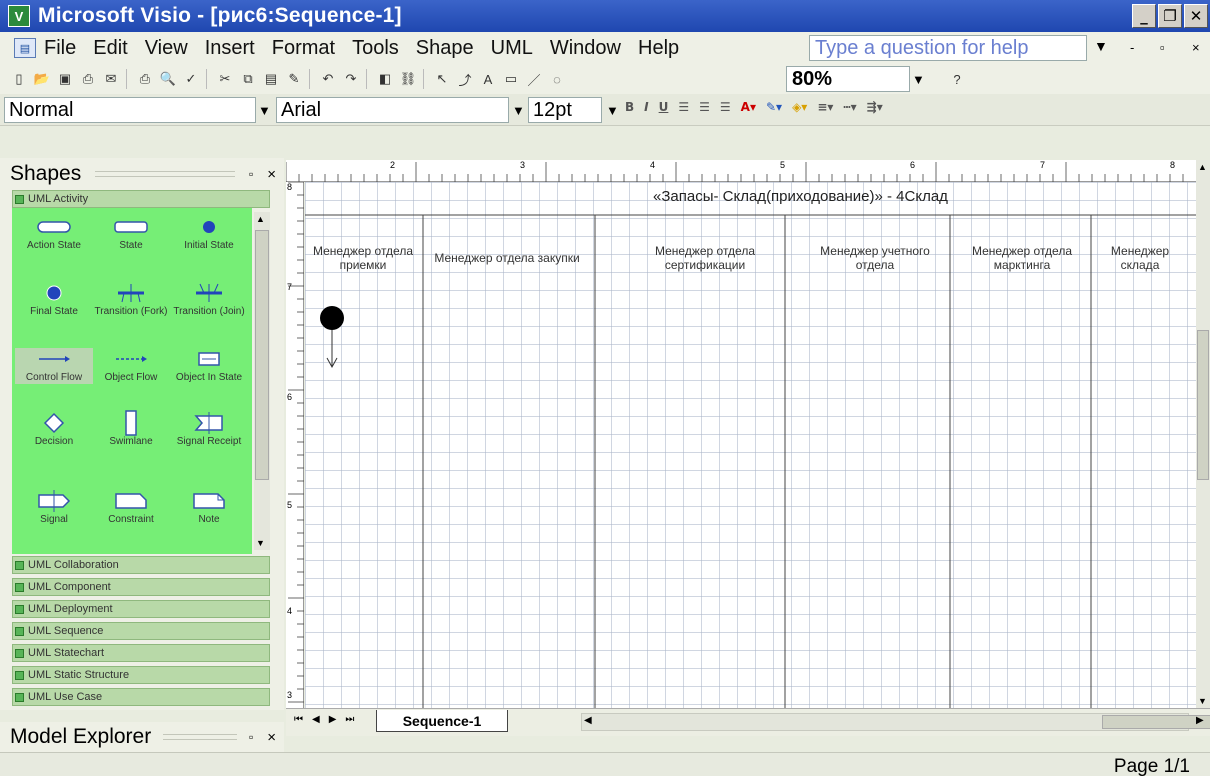 This screenshot has width=1210, height=776. I want to click on font-color-icon: A▾, so click(748, 107).